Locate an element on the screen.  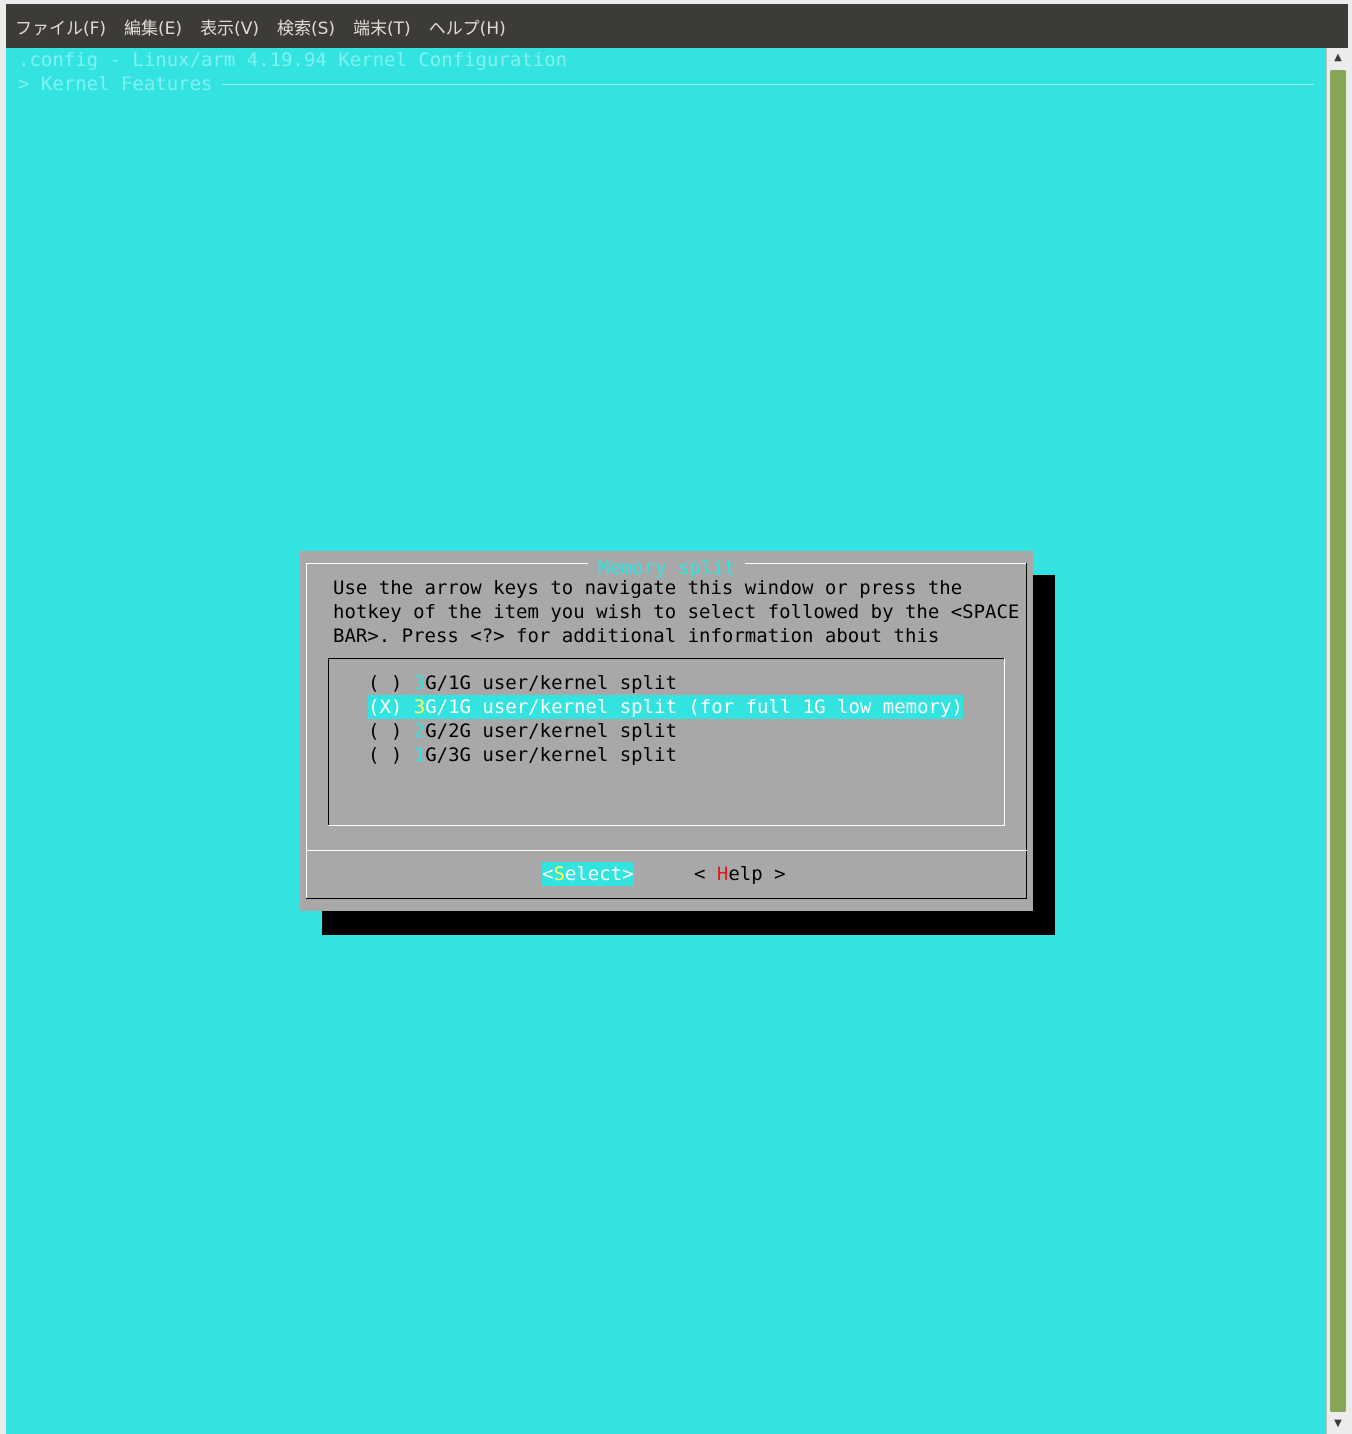
option-label: G/3G user/kernel split is located at coordinates (551, 755).